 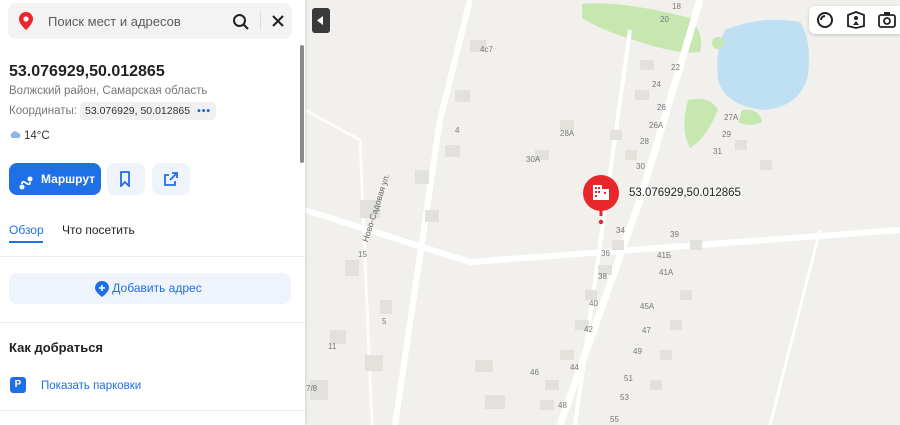 I want to click on house-number: 15, so click(x=362, y=254).